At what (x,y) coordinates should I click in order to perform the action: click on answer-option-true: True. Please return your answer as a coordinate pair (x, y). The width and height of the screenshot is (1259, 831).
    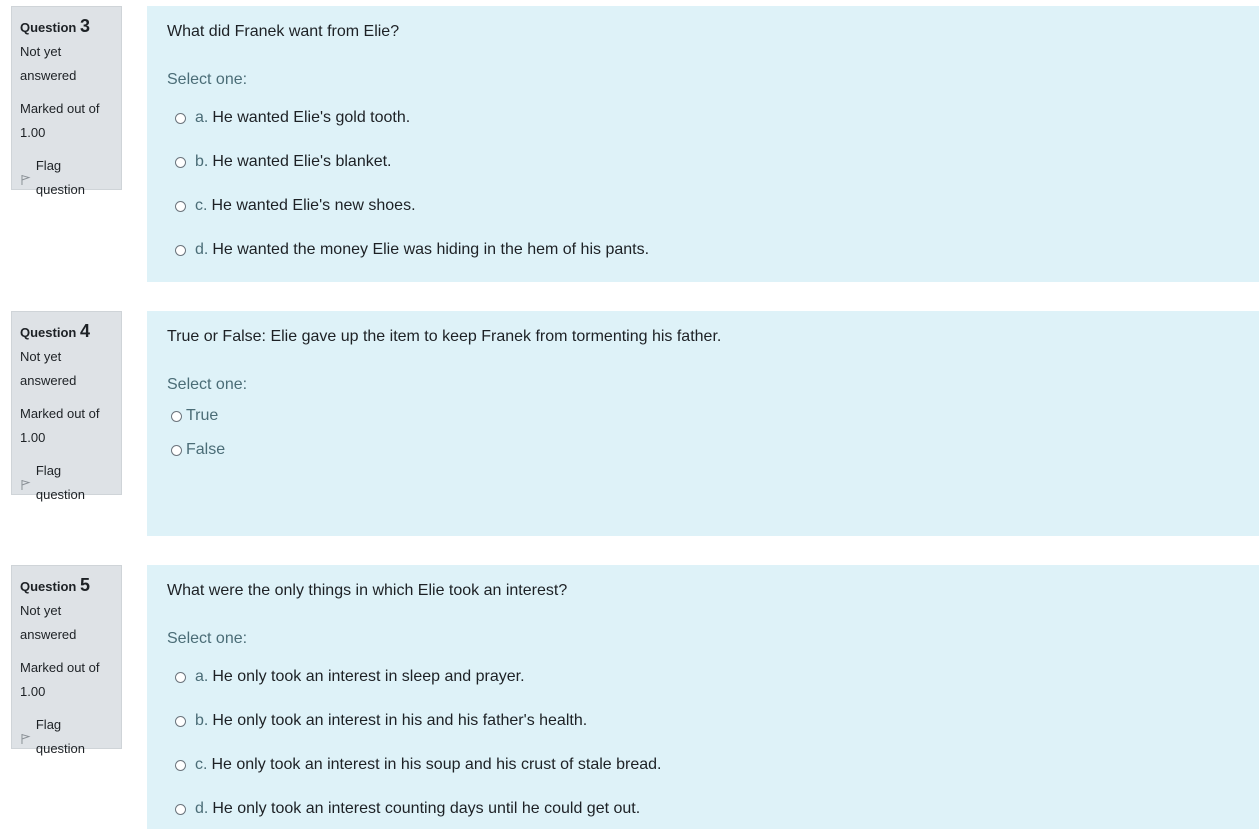
    Looking at the image, I should click on (705, 416).